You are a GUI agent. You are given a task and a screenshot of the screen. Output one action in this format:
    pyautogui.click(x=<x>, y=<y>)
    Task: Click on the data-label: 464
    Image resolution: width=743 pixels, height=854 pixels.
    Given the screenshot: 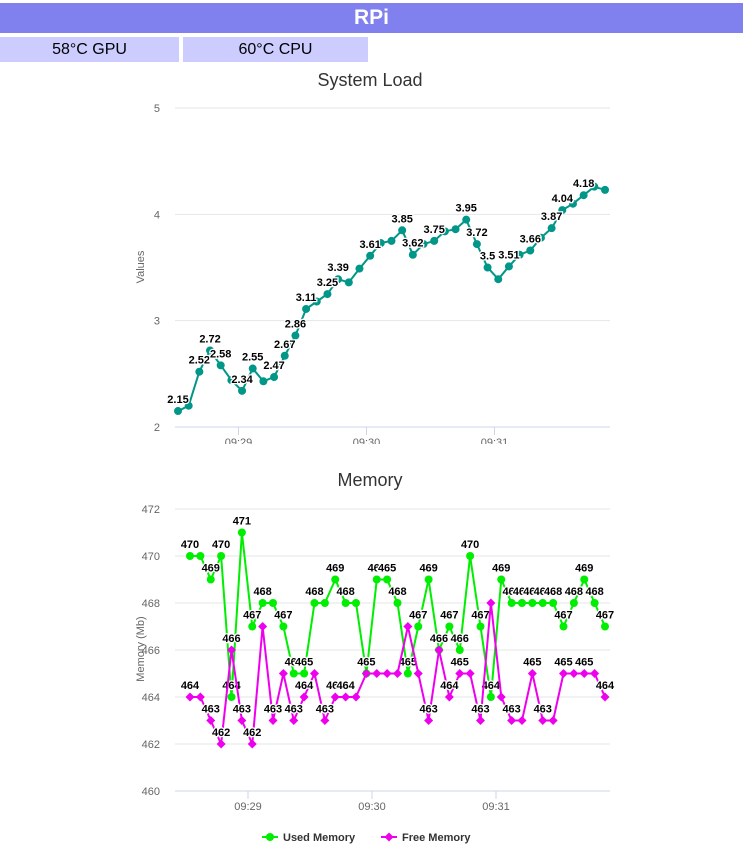 What is the action you would take?
    pyautogui.click(x=605, y=686)
    